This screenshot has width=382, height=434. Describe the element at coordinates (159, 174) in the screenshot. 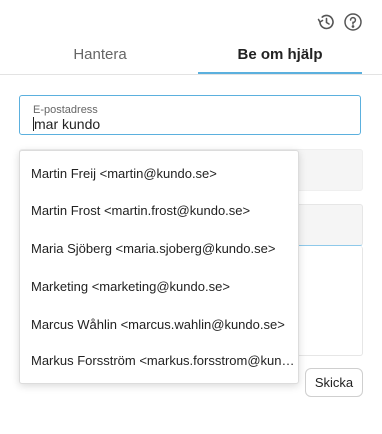

I see `suggestion-item: Martin Freij <martin@kundo.se>` at that location.